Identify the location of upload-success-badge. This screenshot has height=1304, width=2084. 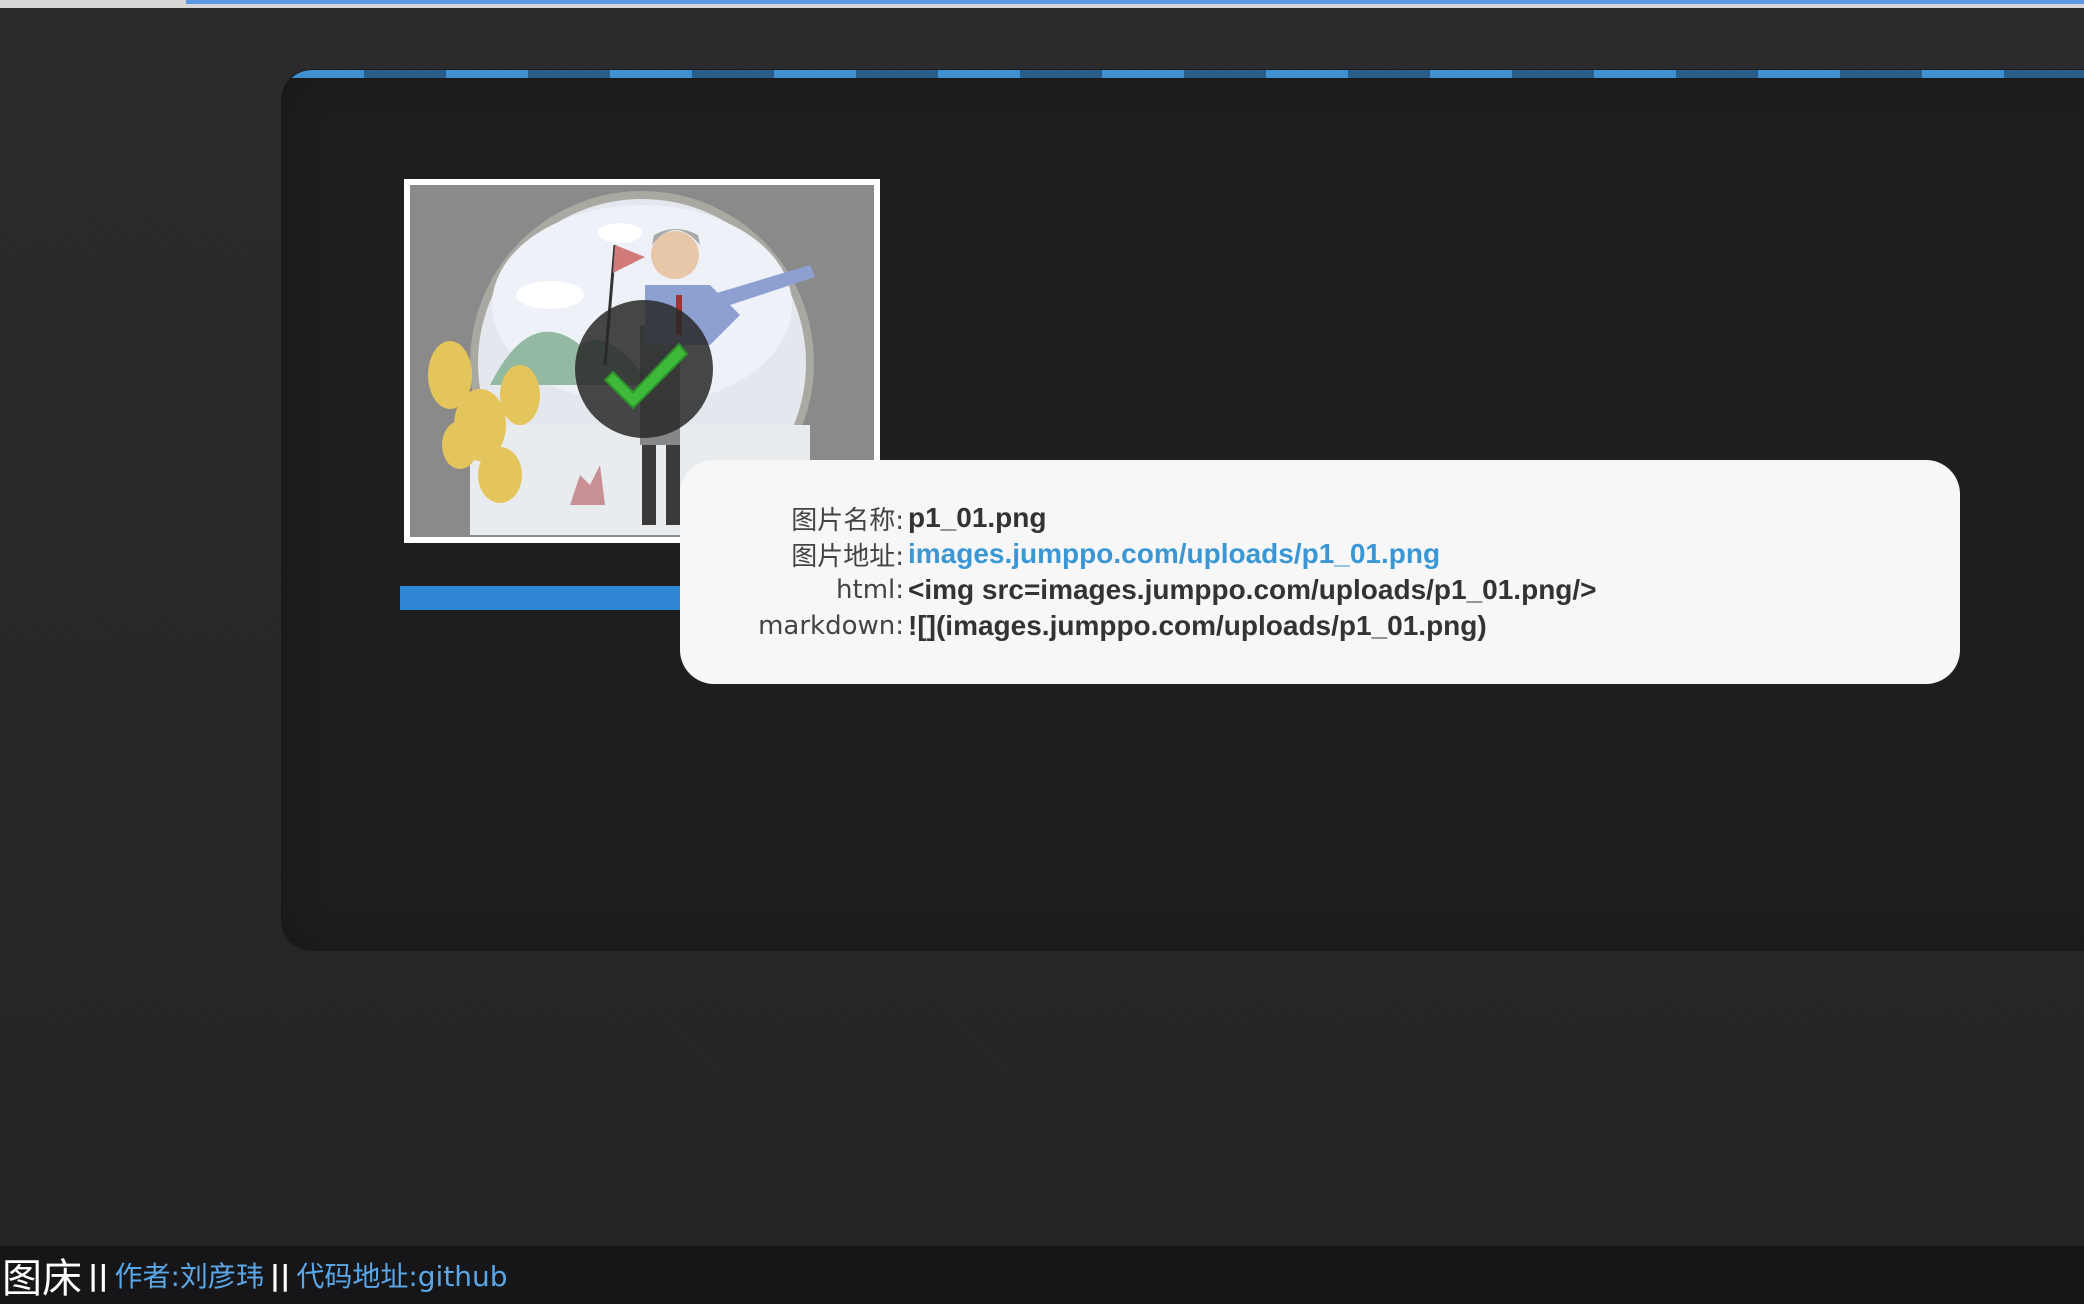
(644, 369).